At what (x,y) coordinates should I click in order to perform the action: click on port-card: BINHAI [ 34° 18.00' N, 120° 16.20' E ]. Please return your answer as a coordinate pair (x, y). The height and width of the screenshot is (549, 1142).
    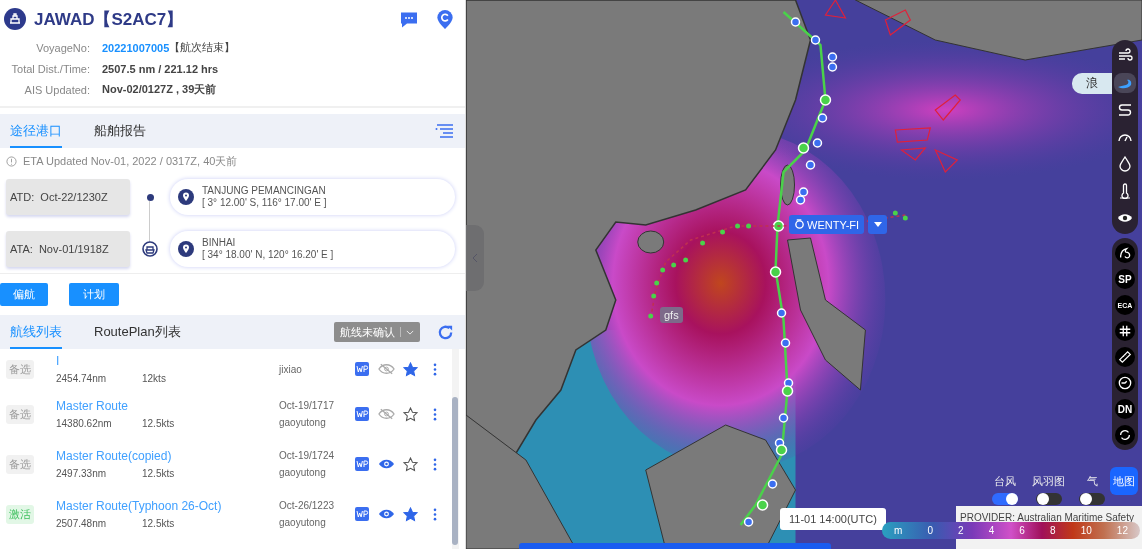
    Looking at the image, I should click on (312, 249).